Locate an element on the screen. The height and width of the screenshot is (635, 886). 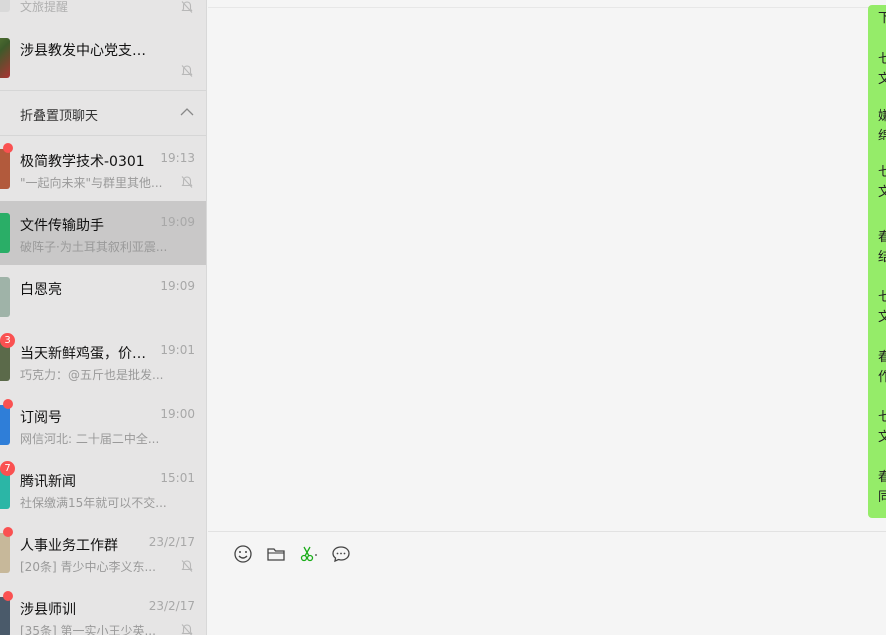
header-divider is located at coordinates (547, 7).